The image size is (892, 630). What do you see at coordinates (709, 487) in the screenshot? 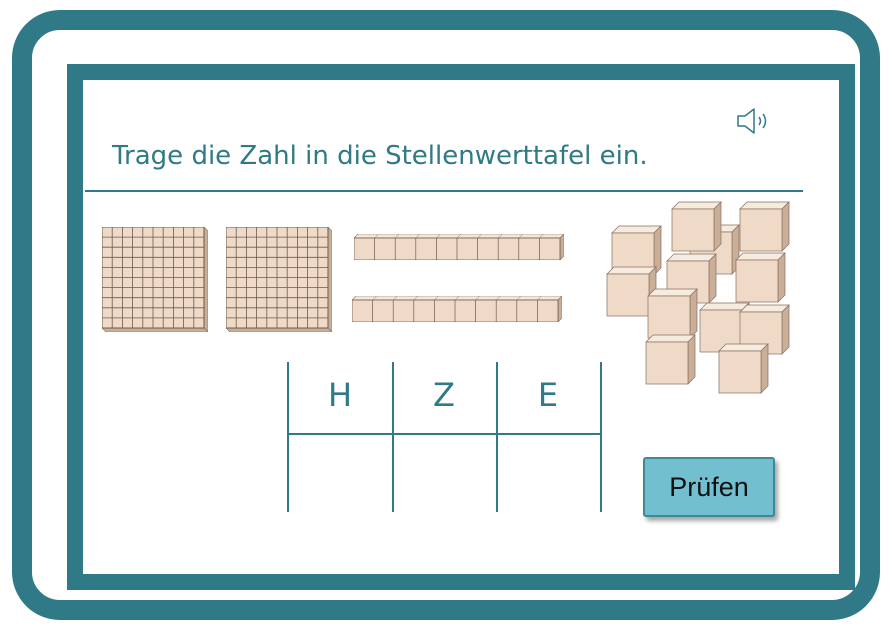
I see `check-button: Prüfen` at bounding box center [709, 487].